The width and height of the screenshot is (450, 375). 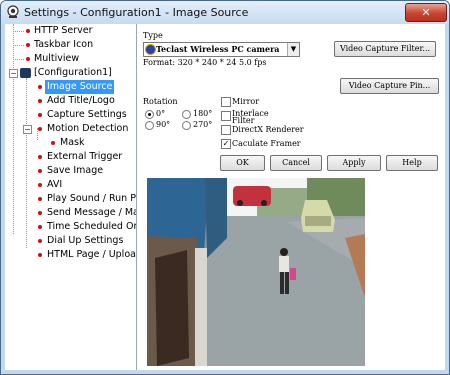 I want to click on rotation-label: Rotation, so click(x=160, y=101).